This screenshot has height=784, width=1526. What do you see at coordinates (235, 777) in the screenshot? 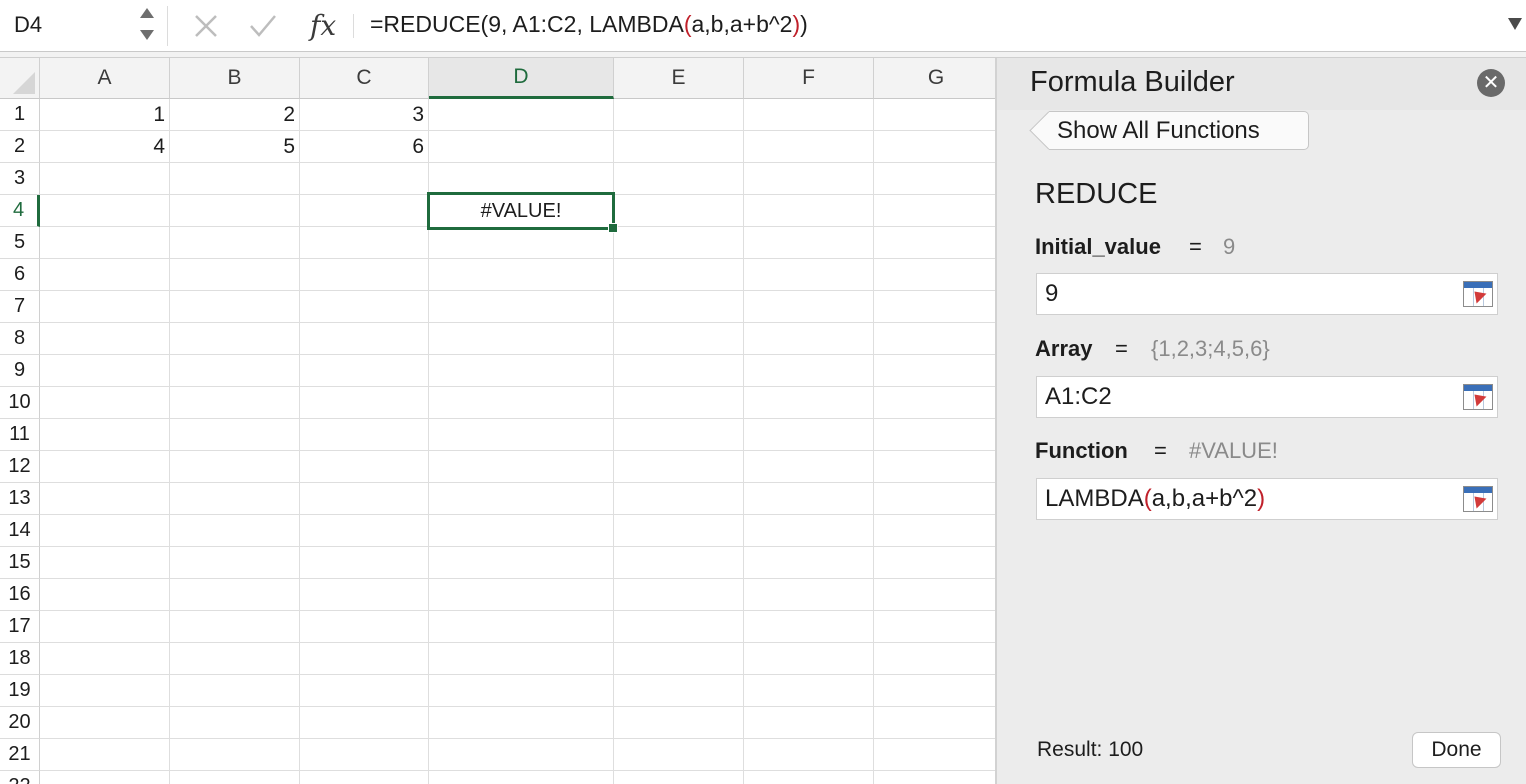
I see `cell-b22` at bounding box center [235, 777].